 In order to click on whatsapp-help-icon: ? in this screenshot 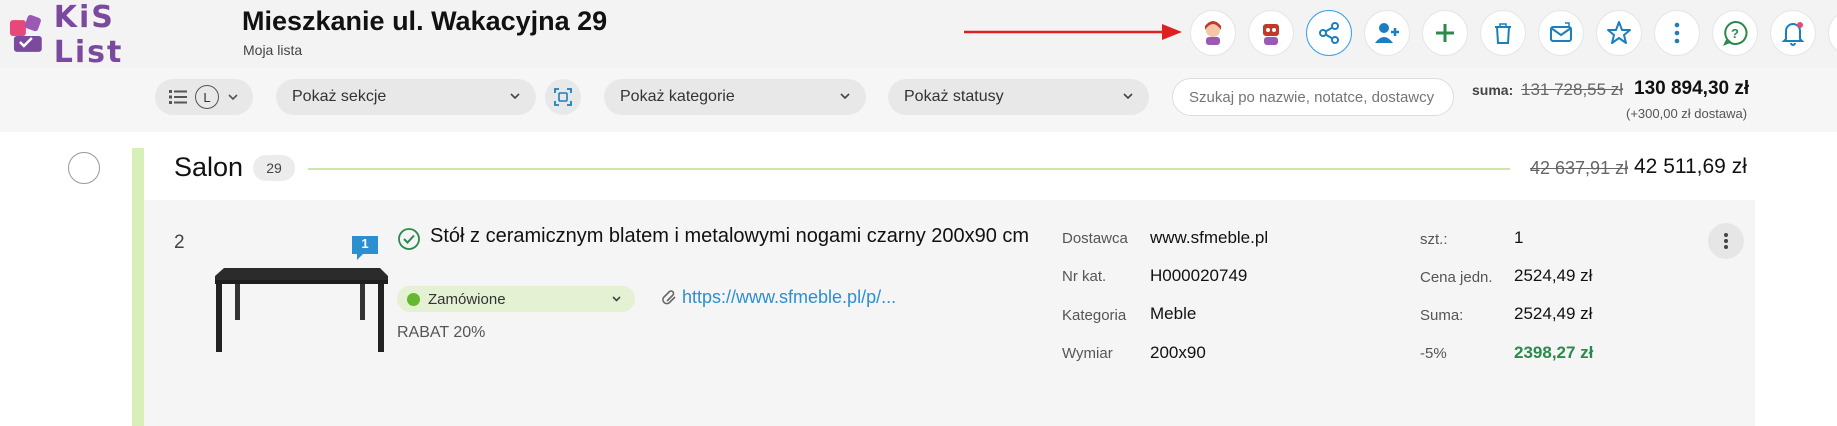, I will do `click(1735, 33)`.